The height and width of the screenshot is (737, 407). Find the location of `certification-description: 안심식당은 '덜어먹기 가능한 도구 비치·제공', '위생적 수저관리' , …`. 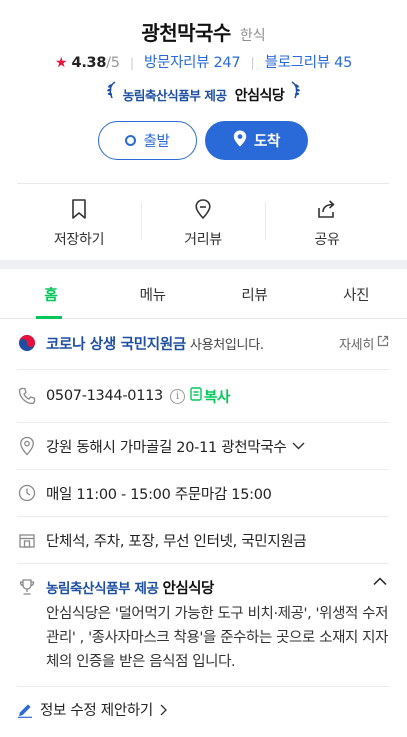

certification-description: 안심식당은 '덜어먹기 가능한 도구 비치·제공', '위생적 수저관리' , … is located at coordinates (217, 638).